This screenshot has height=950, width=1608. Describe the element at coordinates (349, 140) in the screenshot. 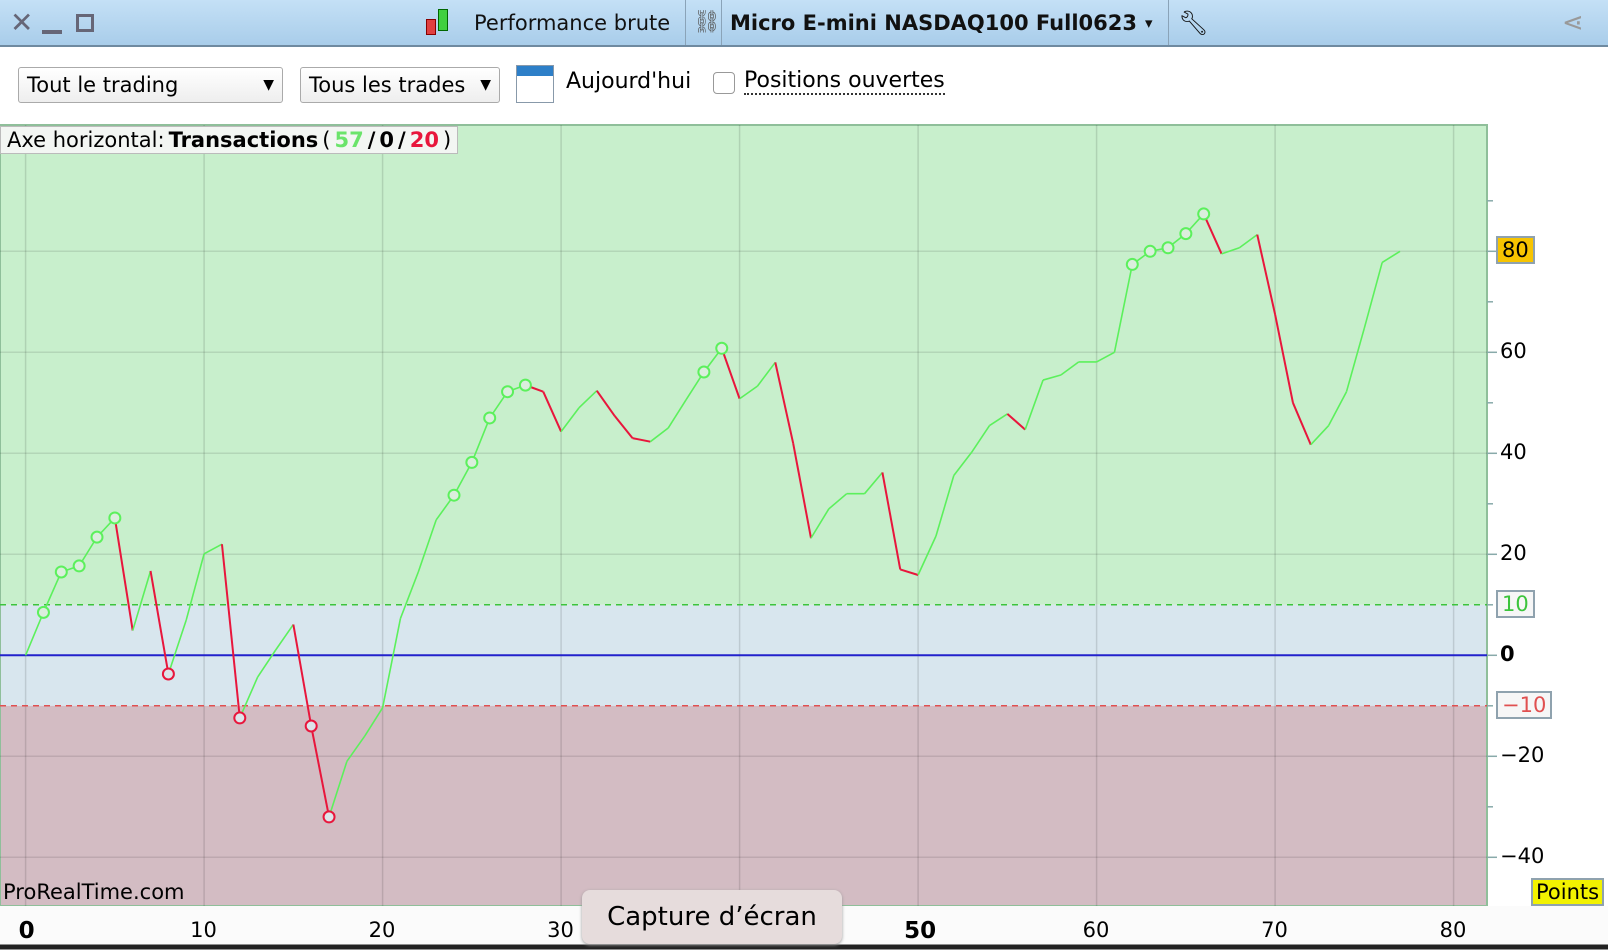

I see `winners-count: 57` at that location.